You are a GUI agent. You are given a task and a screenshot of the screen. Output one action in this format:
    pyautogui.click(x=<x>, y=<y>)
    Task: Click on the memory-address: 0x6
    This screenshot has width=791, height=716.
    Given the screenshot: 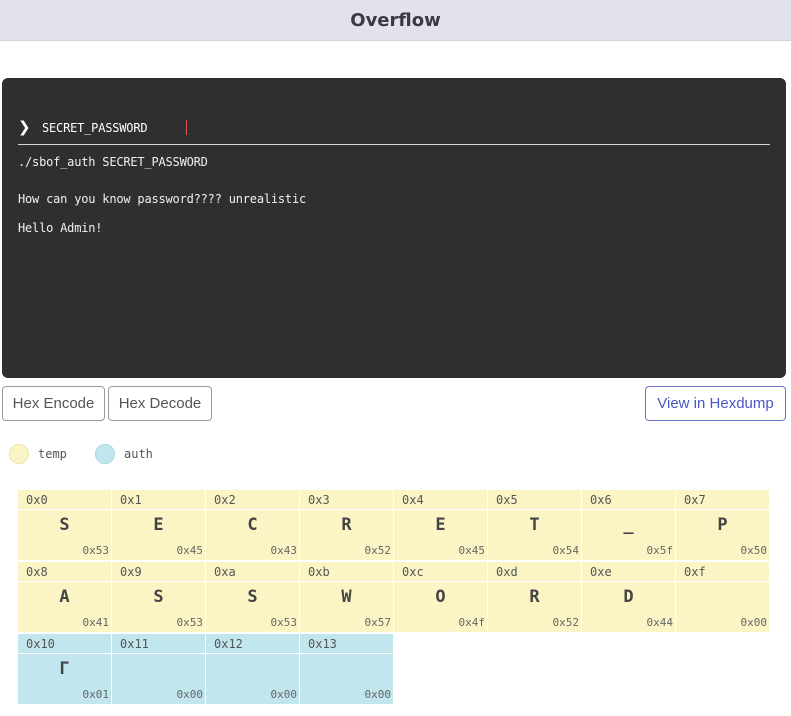 What is the action you would take?
    pyautogui.click(x=628, y=500)
    